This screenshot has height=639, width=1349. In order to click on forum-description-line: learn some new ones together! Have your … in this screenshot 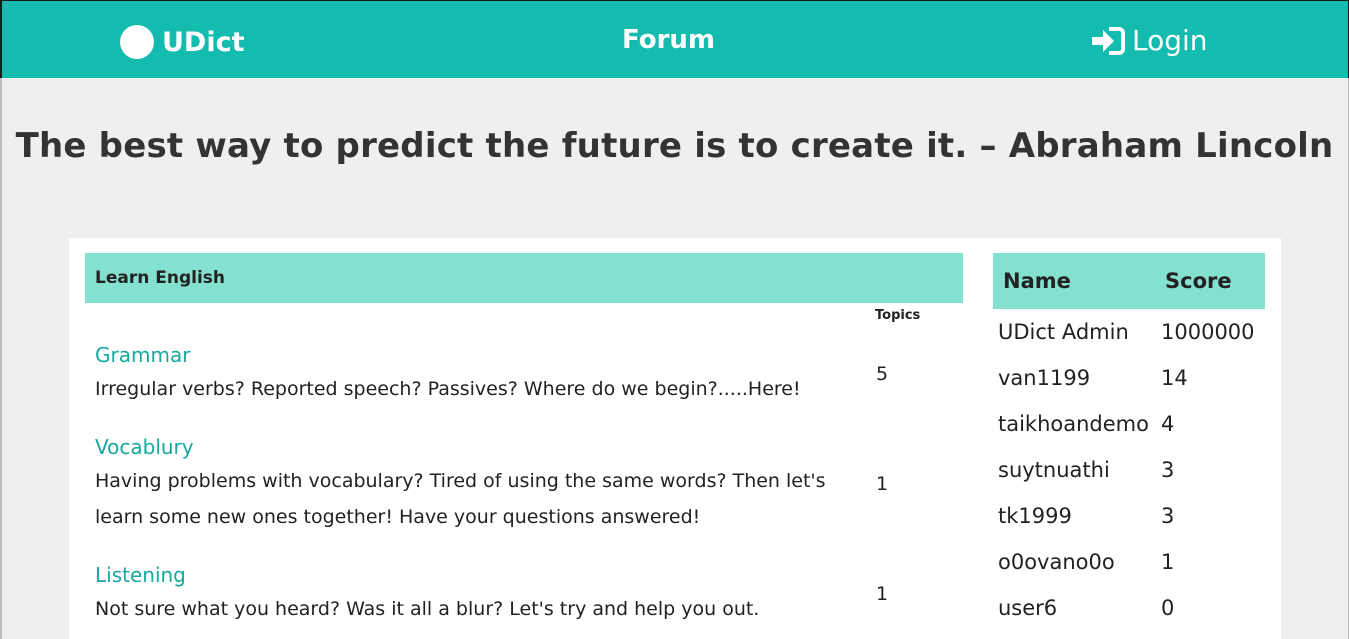, I will do `click(398, 517)`.